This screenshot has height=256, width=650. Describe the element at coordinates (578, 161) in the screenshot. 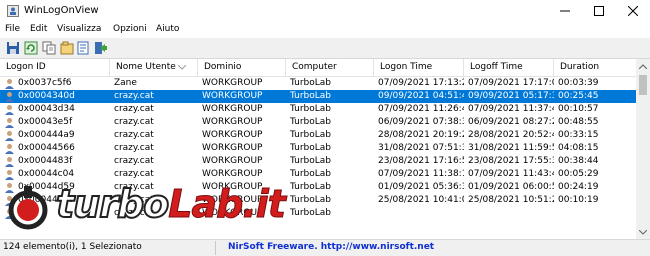

I see `table-cell: 00:38:44` at that location.